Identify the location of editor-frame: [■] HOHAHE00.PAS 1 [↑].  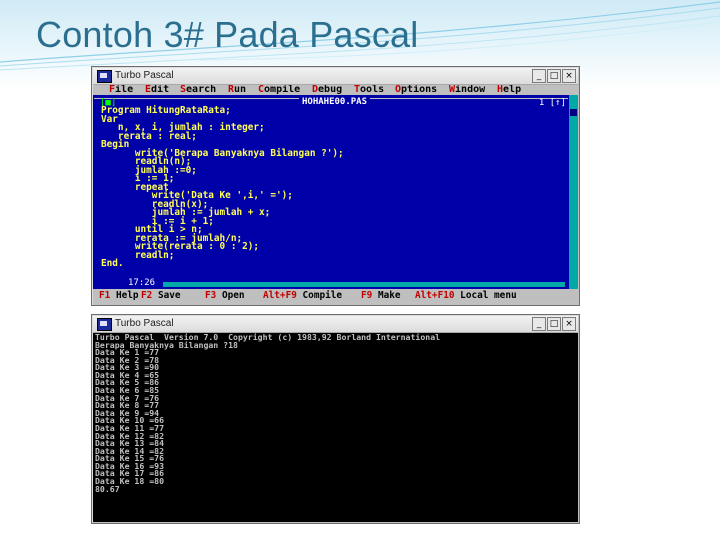
(331, 103).